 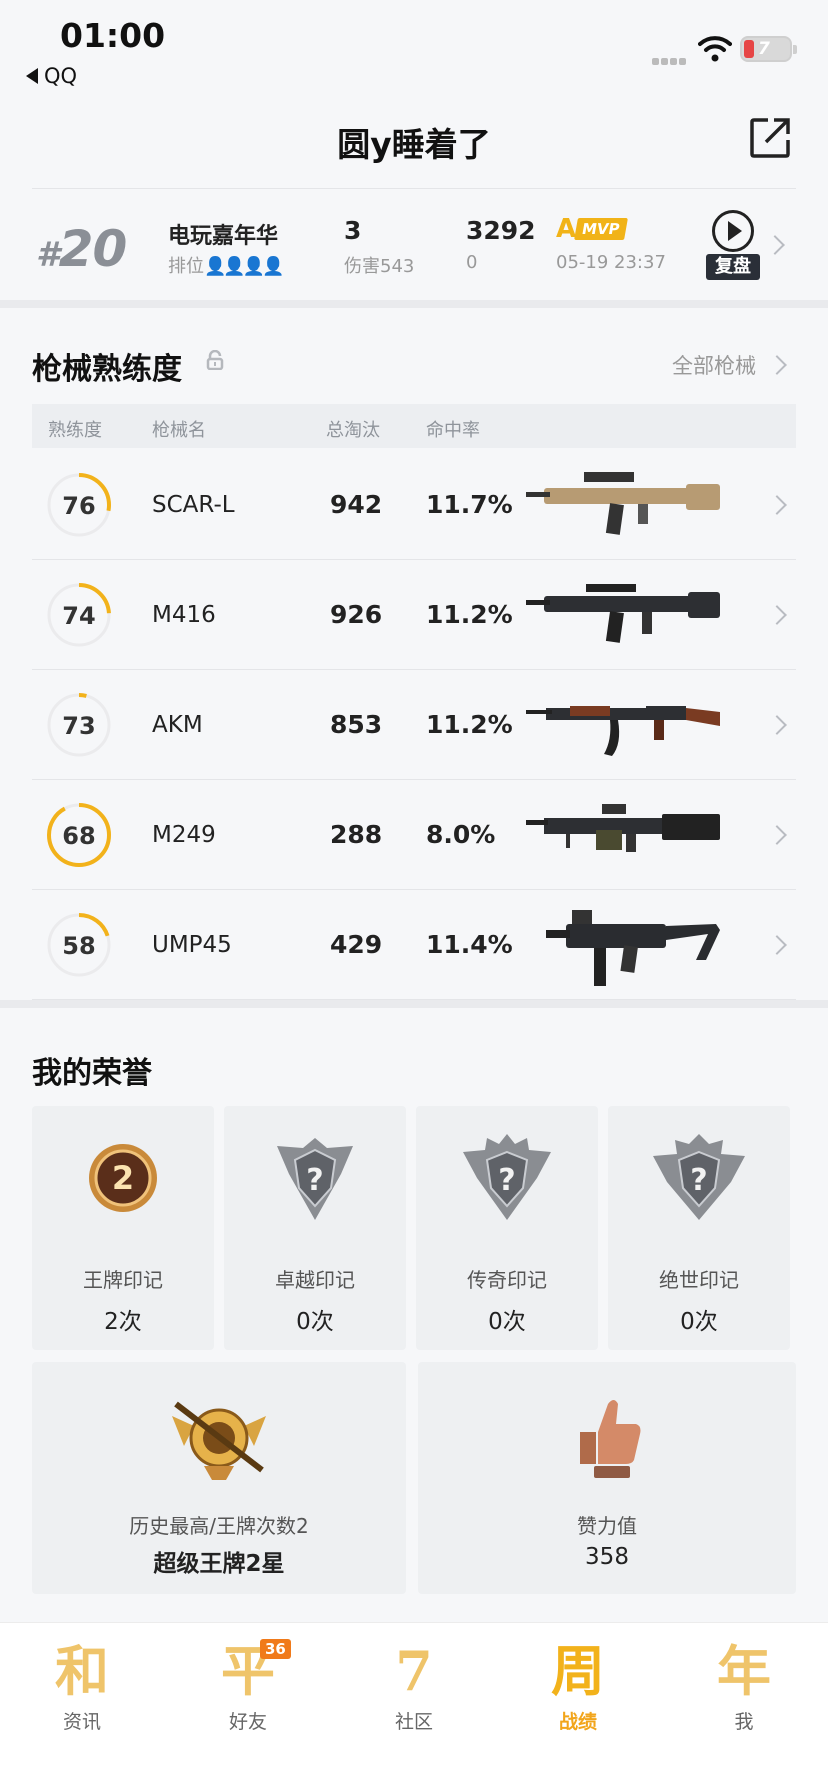 I want to click on weapon-total-kills: 288, so click(x=356, y=834).